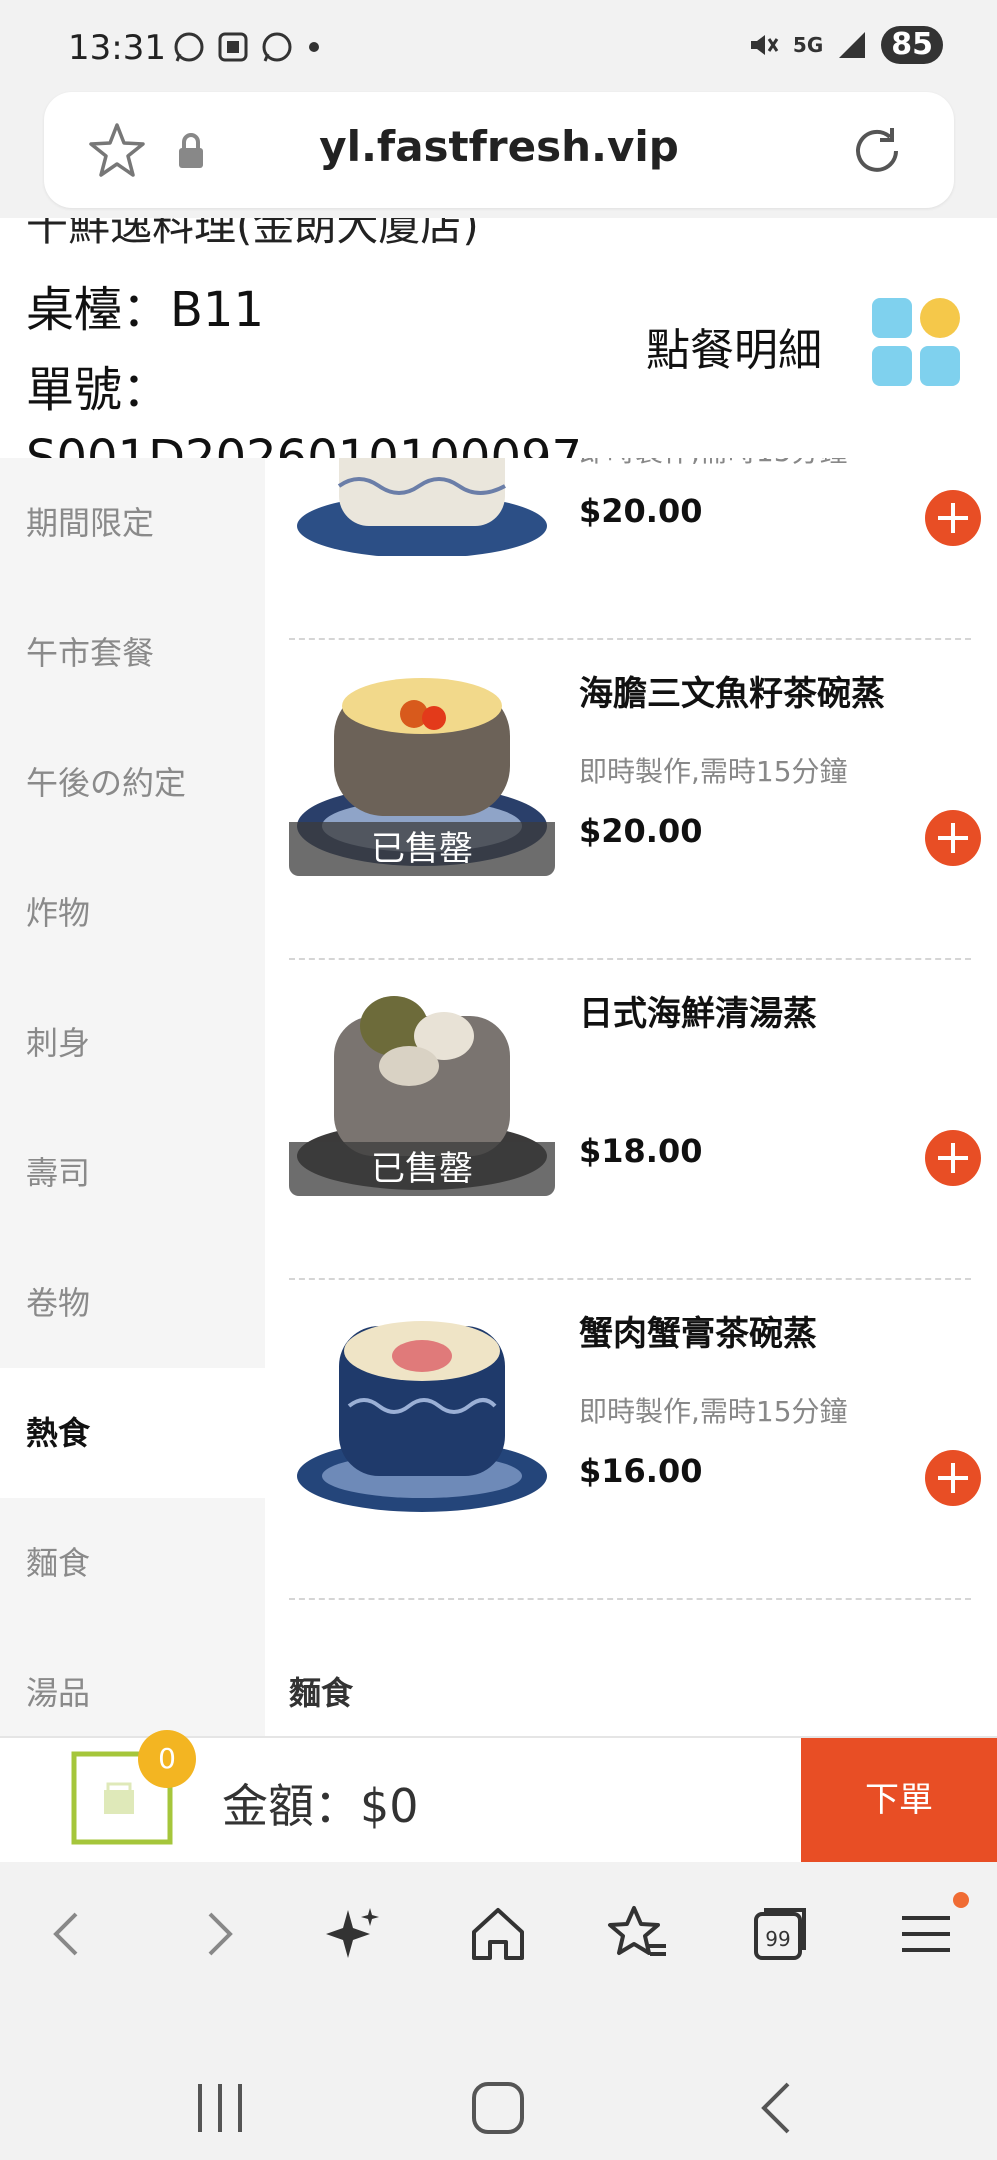 Image resolution: width=997 pixels, height=2160 pixels. Describe the element at coordinates (635, 549) in the screenshot. I see `menu-item: 即時製作,需時15分鐘 $20.00` at that location.